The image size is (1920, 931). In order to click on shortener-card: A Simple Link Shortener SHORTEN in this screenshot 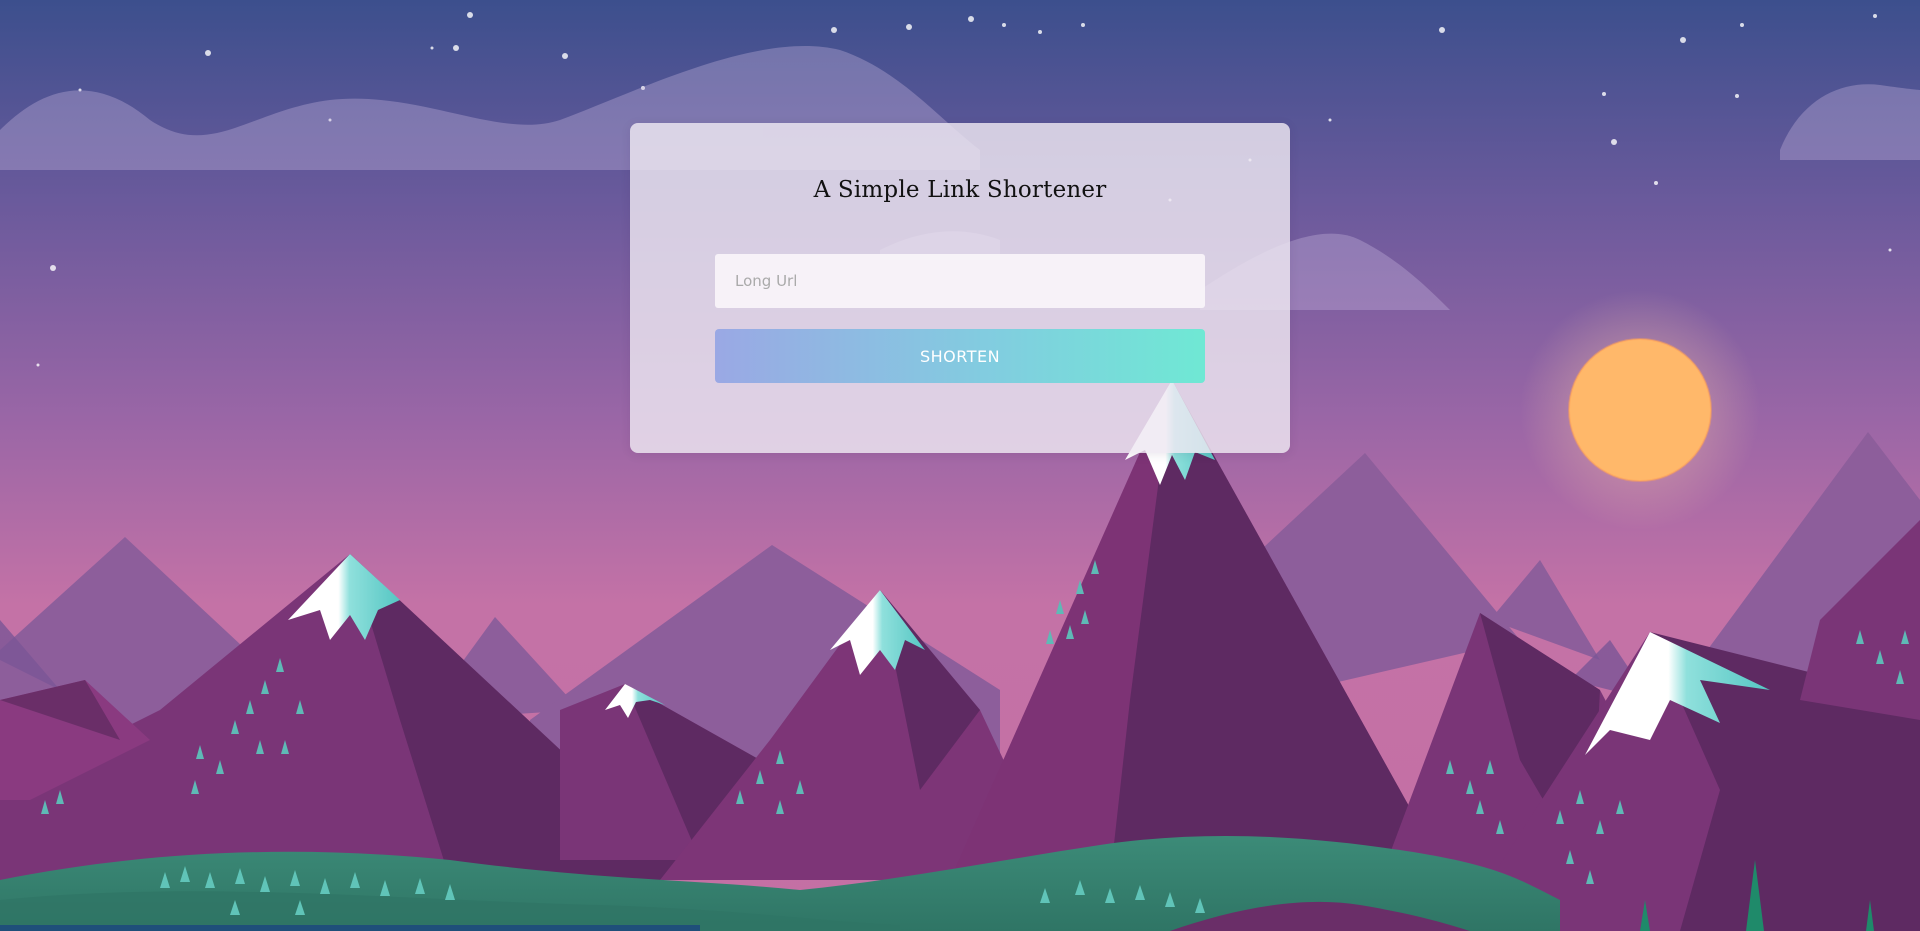, I will do `click(960, 288)`.